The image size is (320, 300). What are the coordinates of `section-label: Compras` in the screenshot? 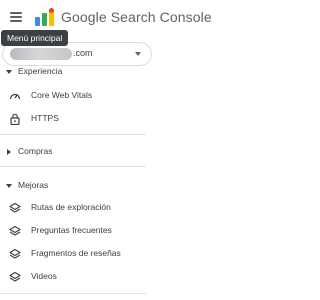 It's located at (35, 151).